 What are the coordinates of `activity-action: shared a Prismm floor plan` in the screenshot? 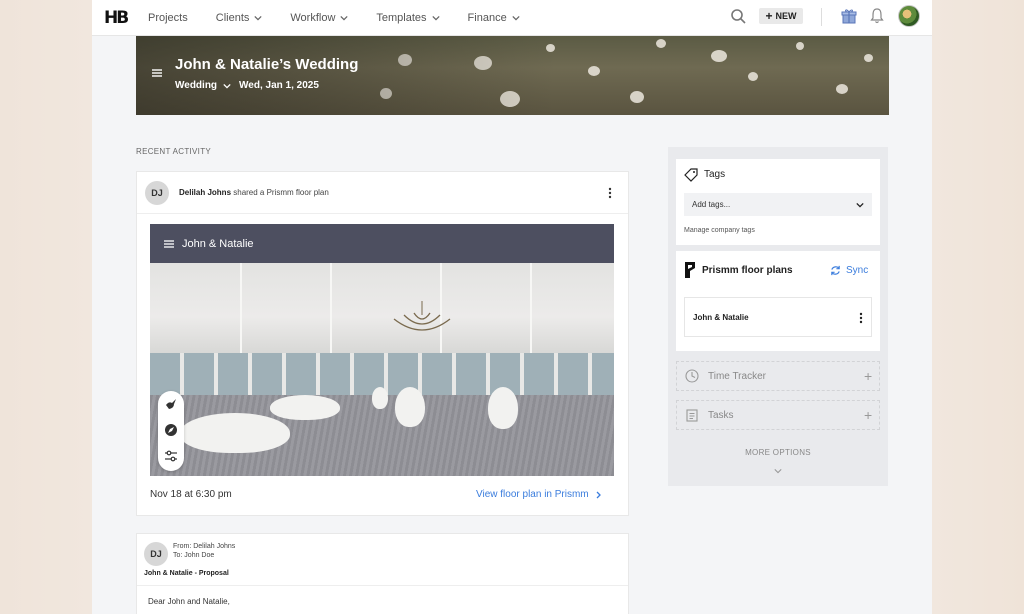 It's located at (280, 192).